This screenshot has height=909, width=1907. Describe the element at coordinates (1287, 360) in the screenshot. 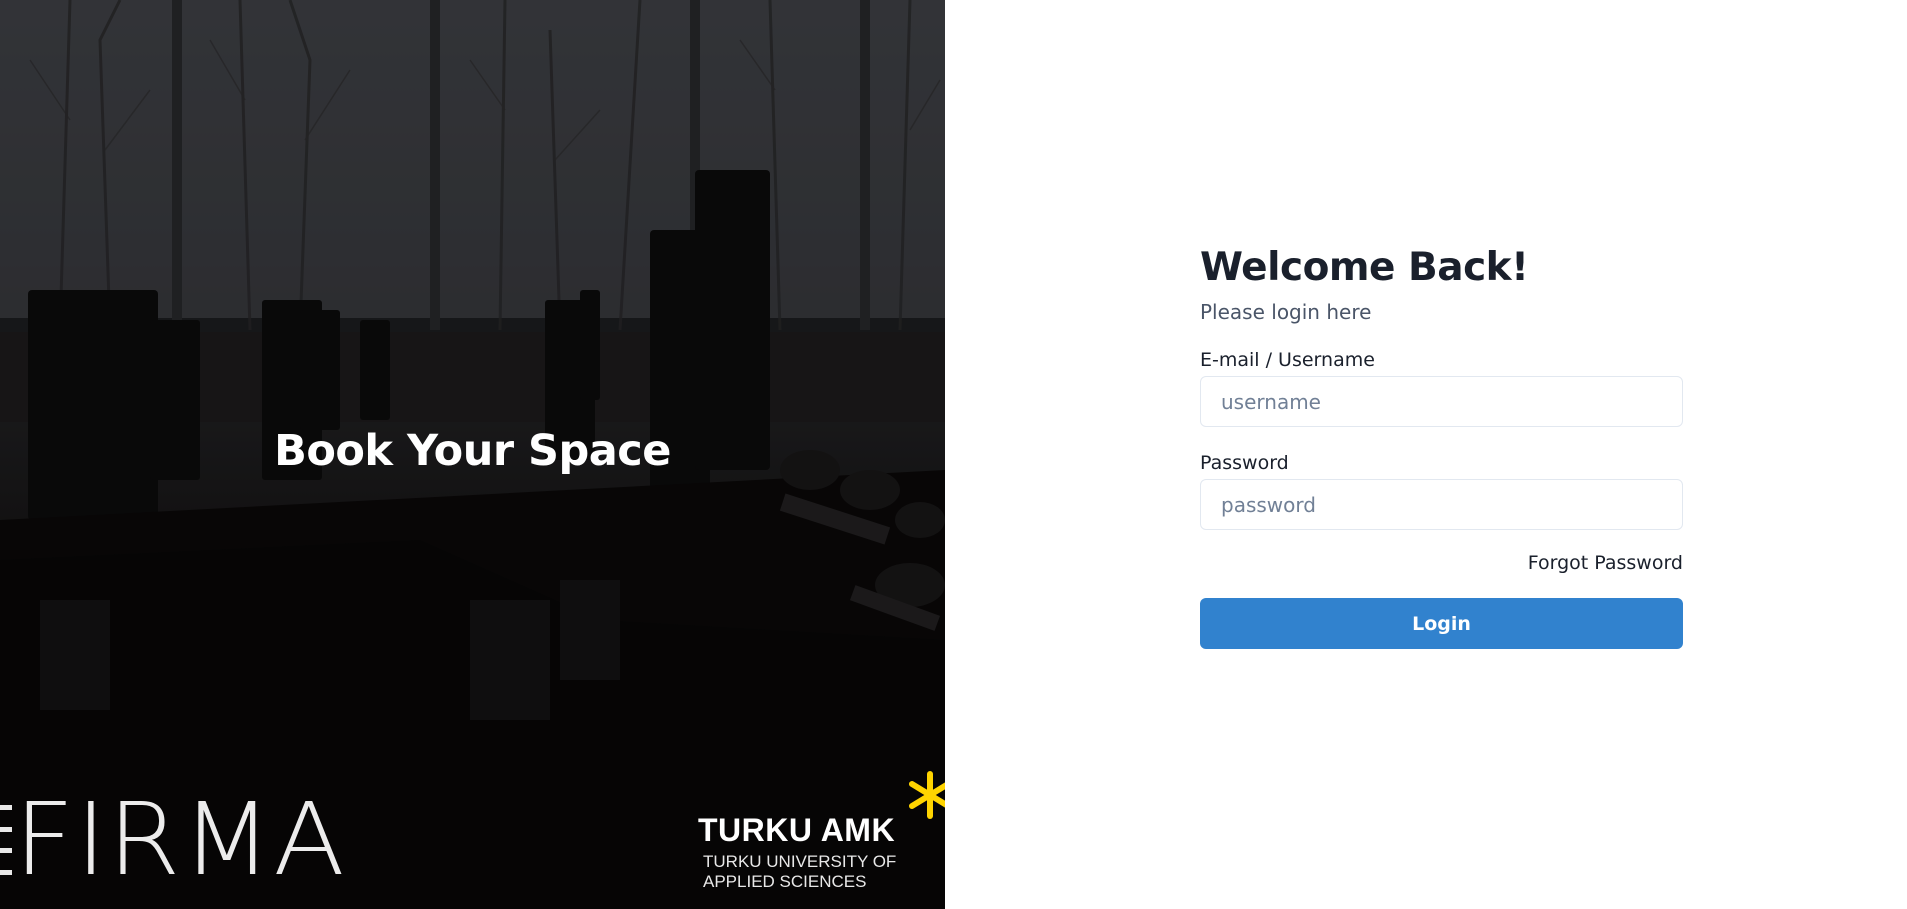

I see `username-label: E-mail / Username` at that location.